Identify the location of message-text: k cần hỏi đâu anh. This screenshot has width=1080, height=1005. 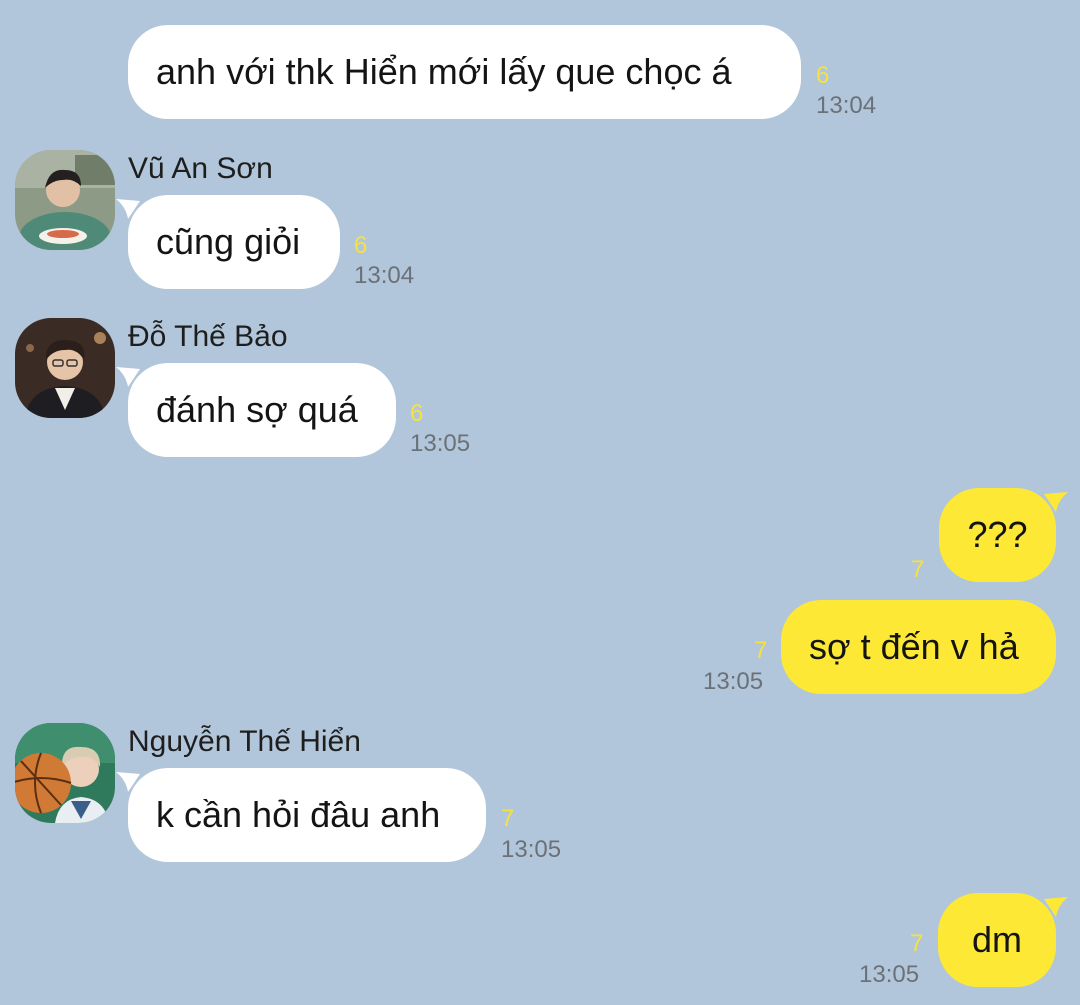
(298, 814).